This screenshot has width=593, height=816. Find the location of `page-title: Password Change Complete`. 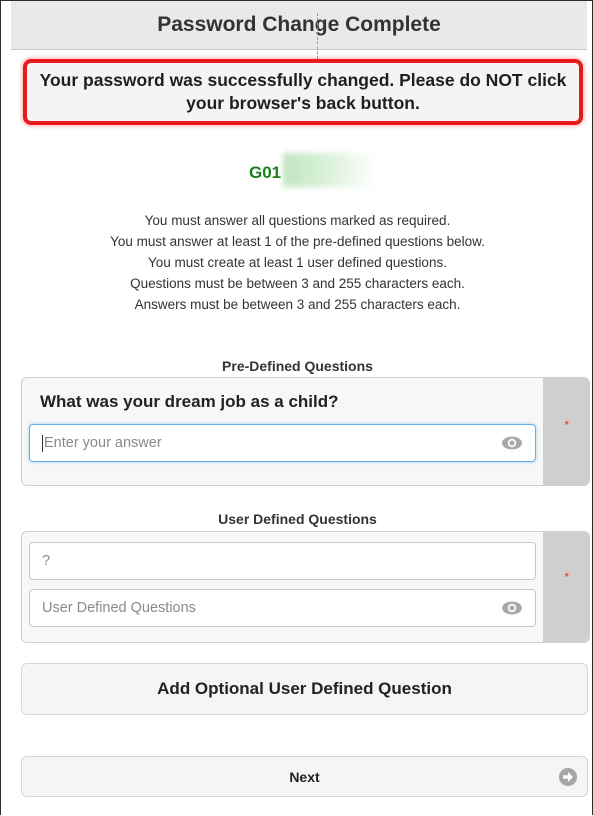

page-title: Password Change Complete is located at coordinates (299, 24).